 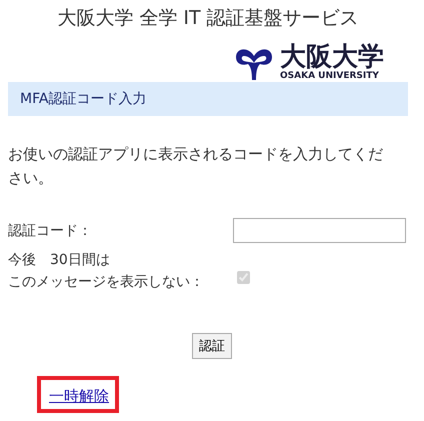 I want to click on verify-button: 認証, so click(x=212, y=346).